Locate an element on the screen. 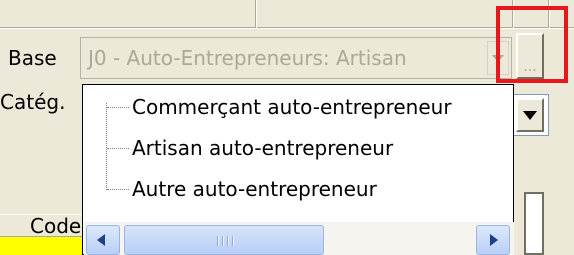 This screenshot has height=255, width=574. categ-combobox-arrow is located at coordinates (530, 115).